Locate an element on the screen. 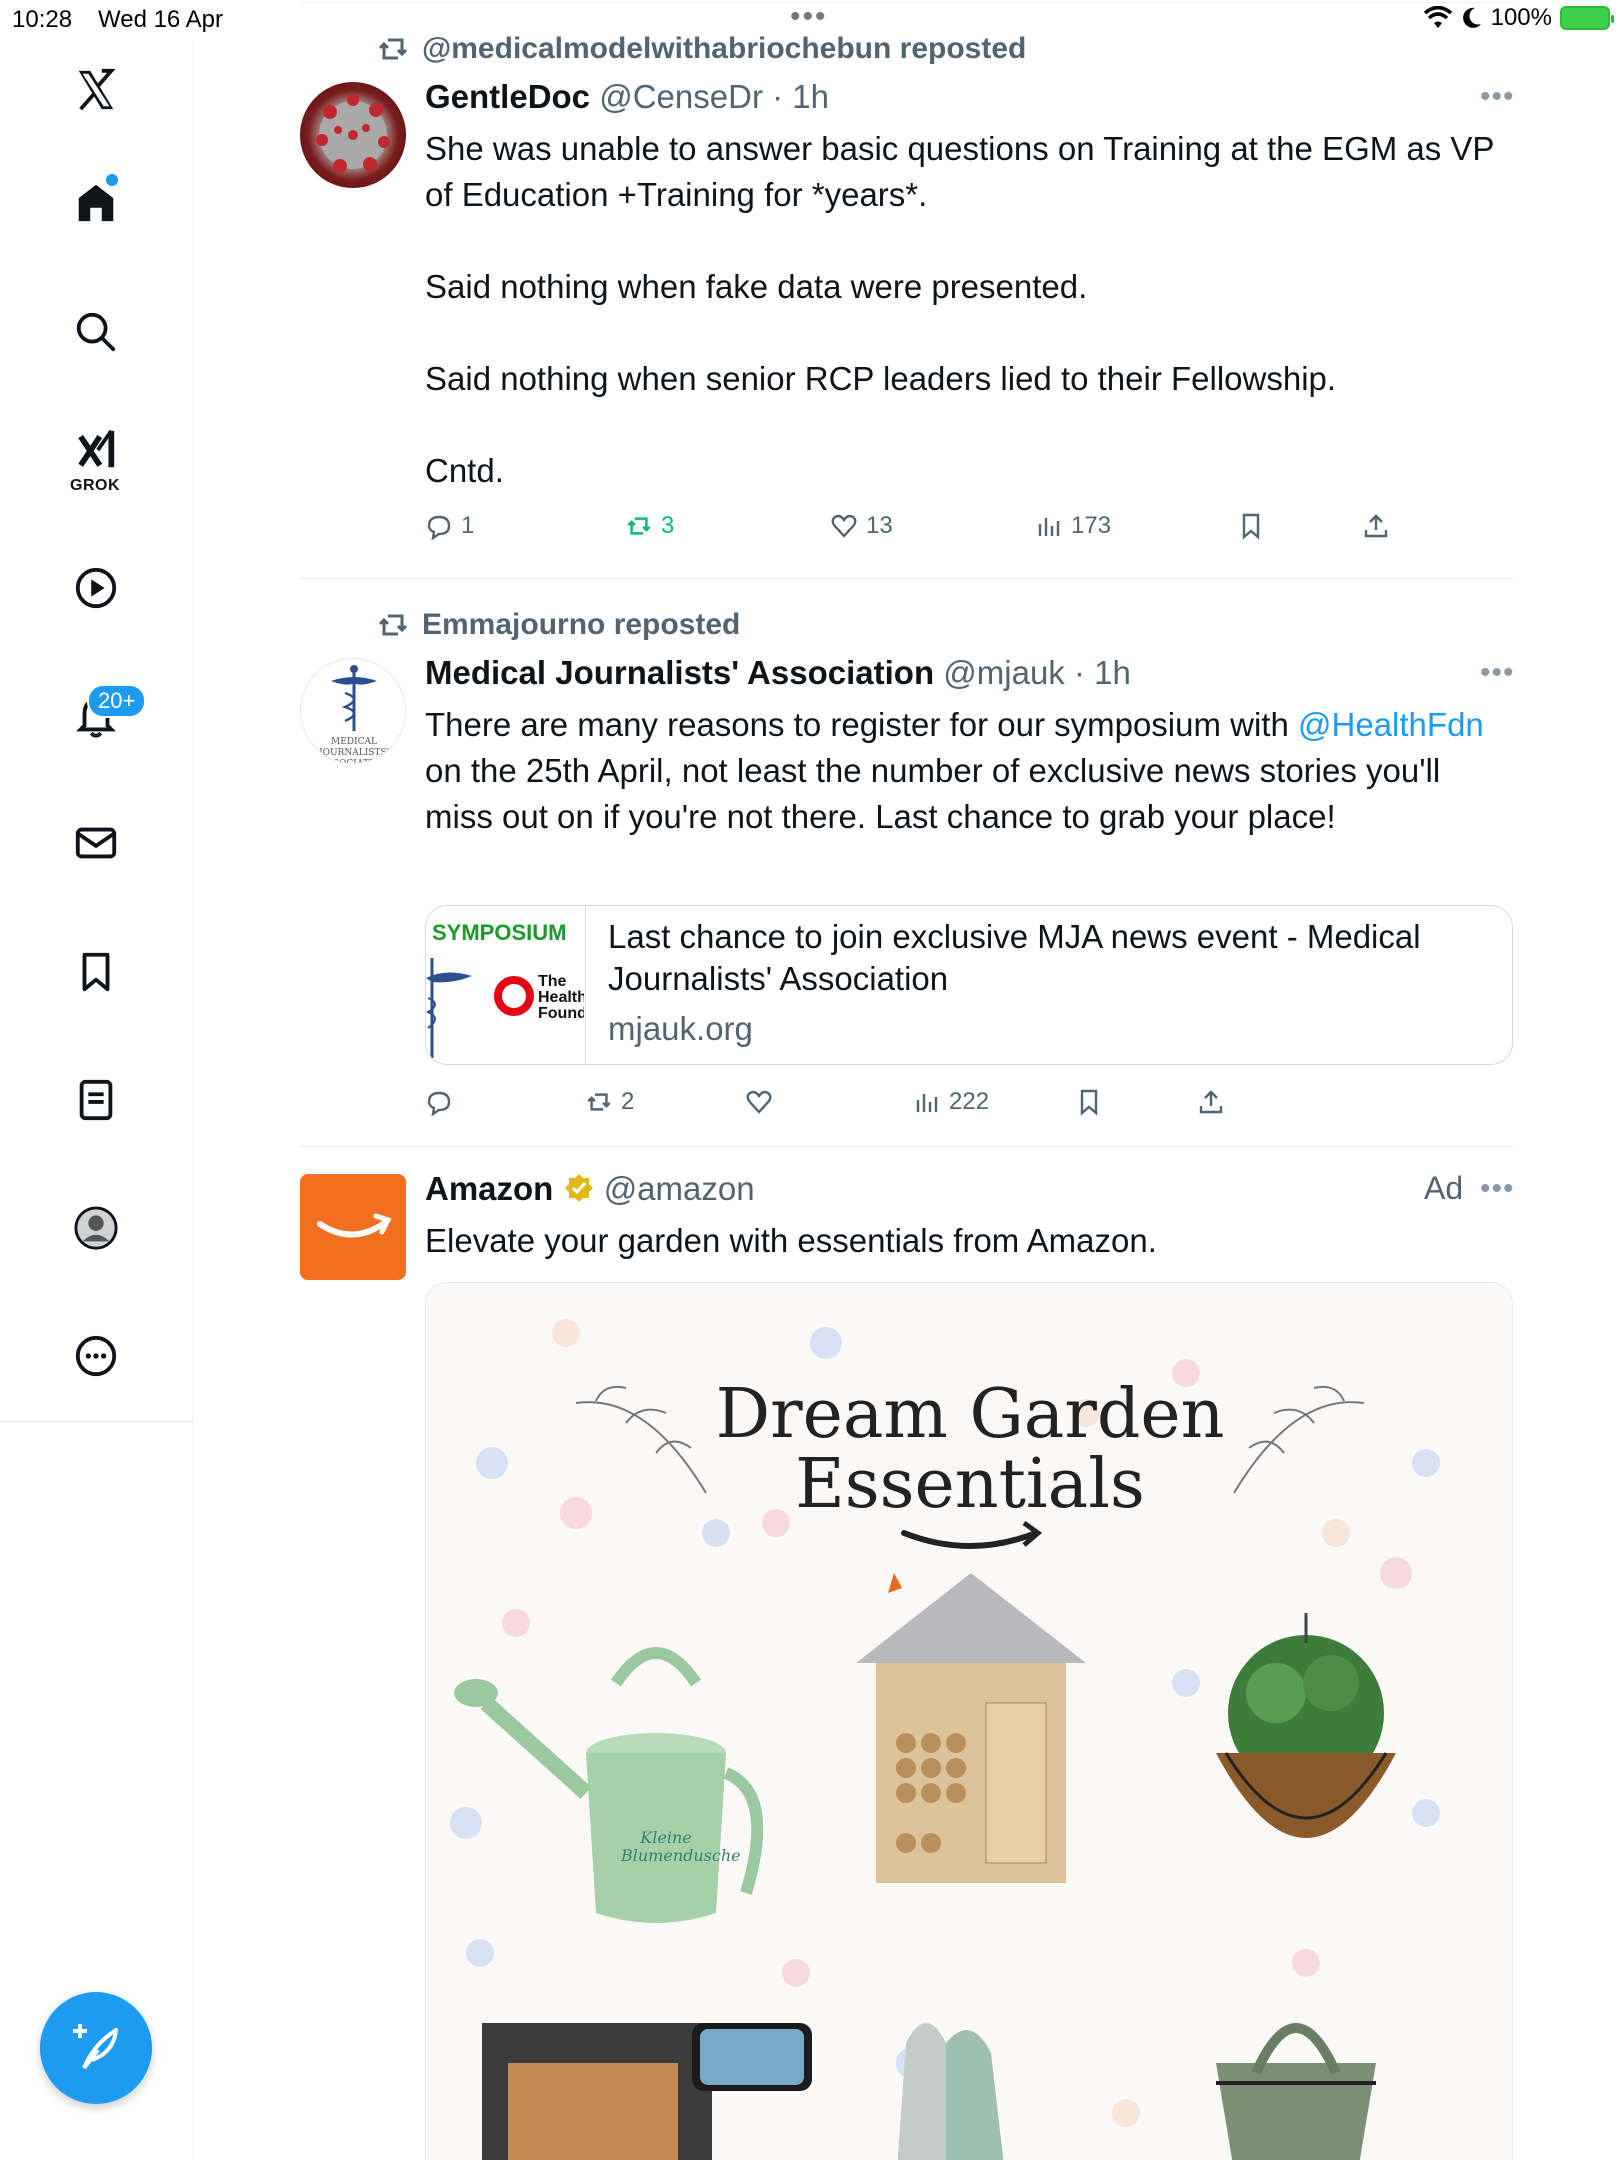  health-foundation-logo-icon is located at coordinates (514, 996).